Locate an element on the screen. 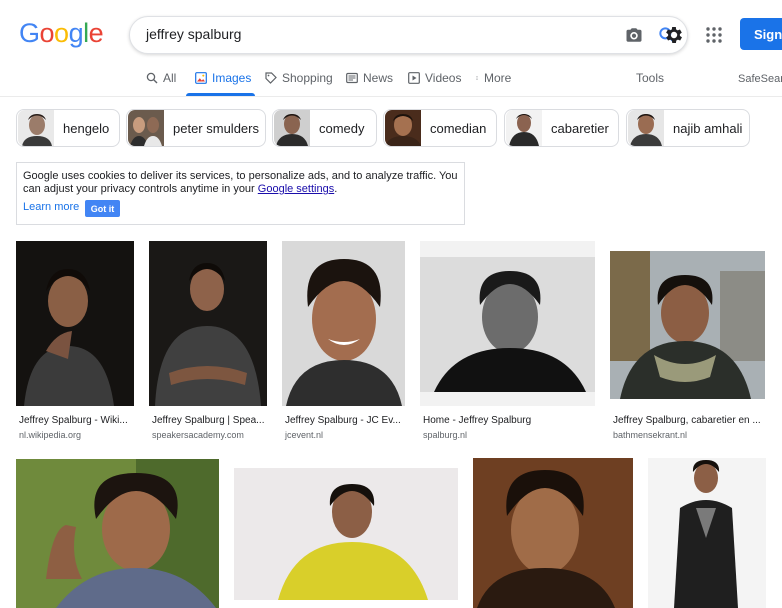 The height and width of the screenshot is (608, 782). result-source: bathmensekrant.nl is located at coordinates (650, 435).